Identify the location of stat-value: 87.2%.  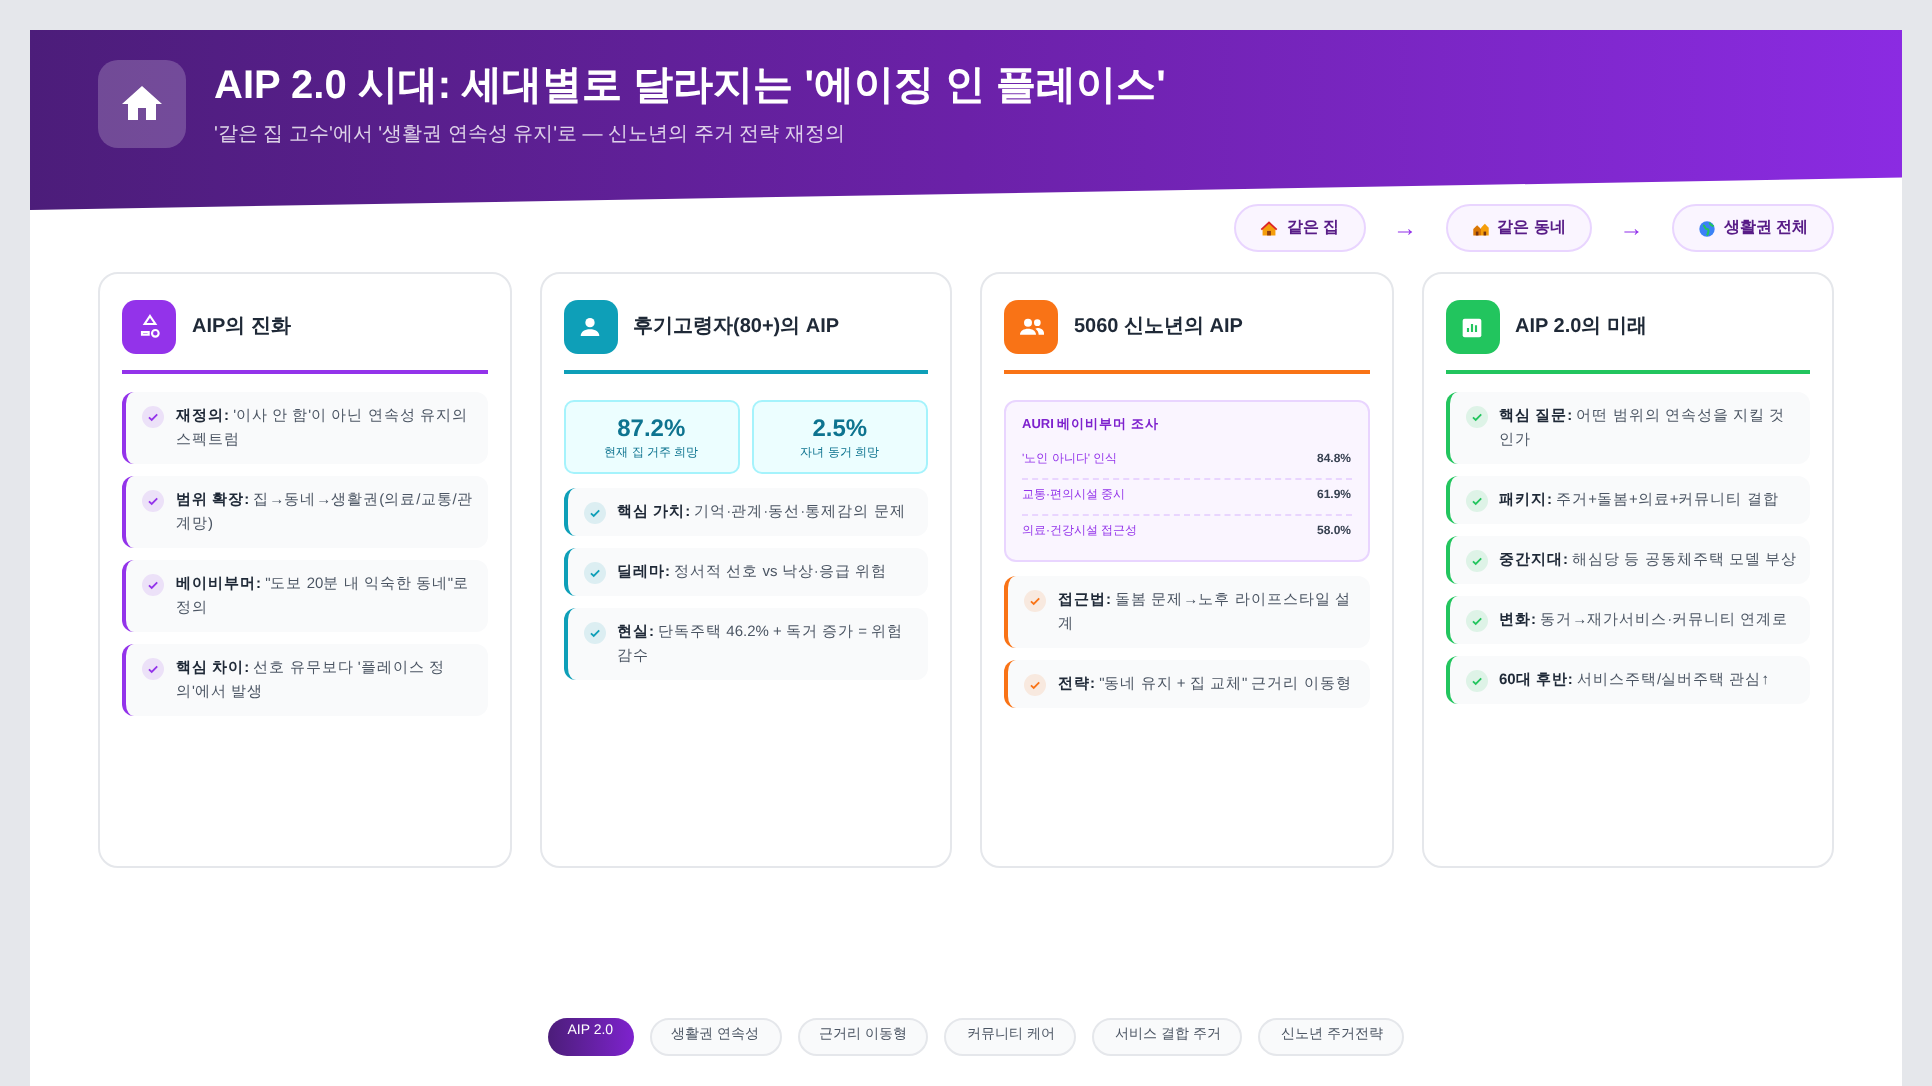
(651, 429).